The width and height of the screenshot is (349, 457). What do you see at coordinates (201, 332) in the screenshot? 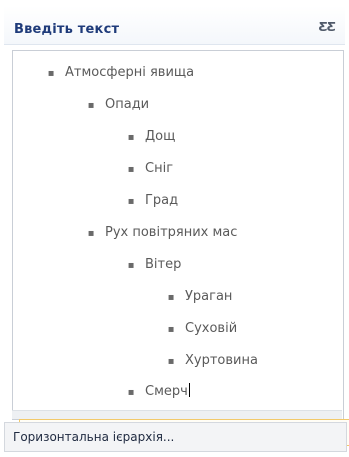
I see `list-item: ▪ Суховій` at bounding box center [201, 332].